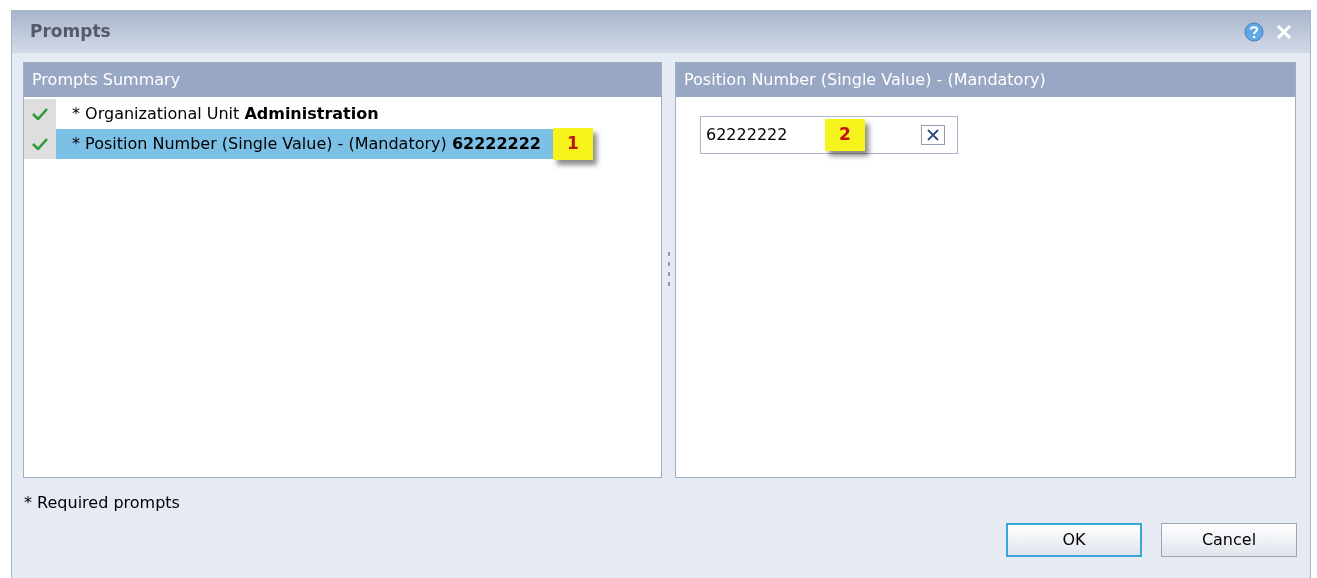 The image size is (1317, 578). What do you see at coordinates (1074, 540) in the screenshot?
I see `dialog-button: OK` at bounding box center [1074, 540].